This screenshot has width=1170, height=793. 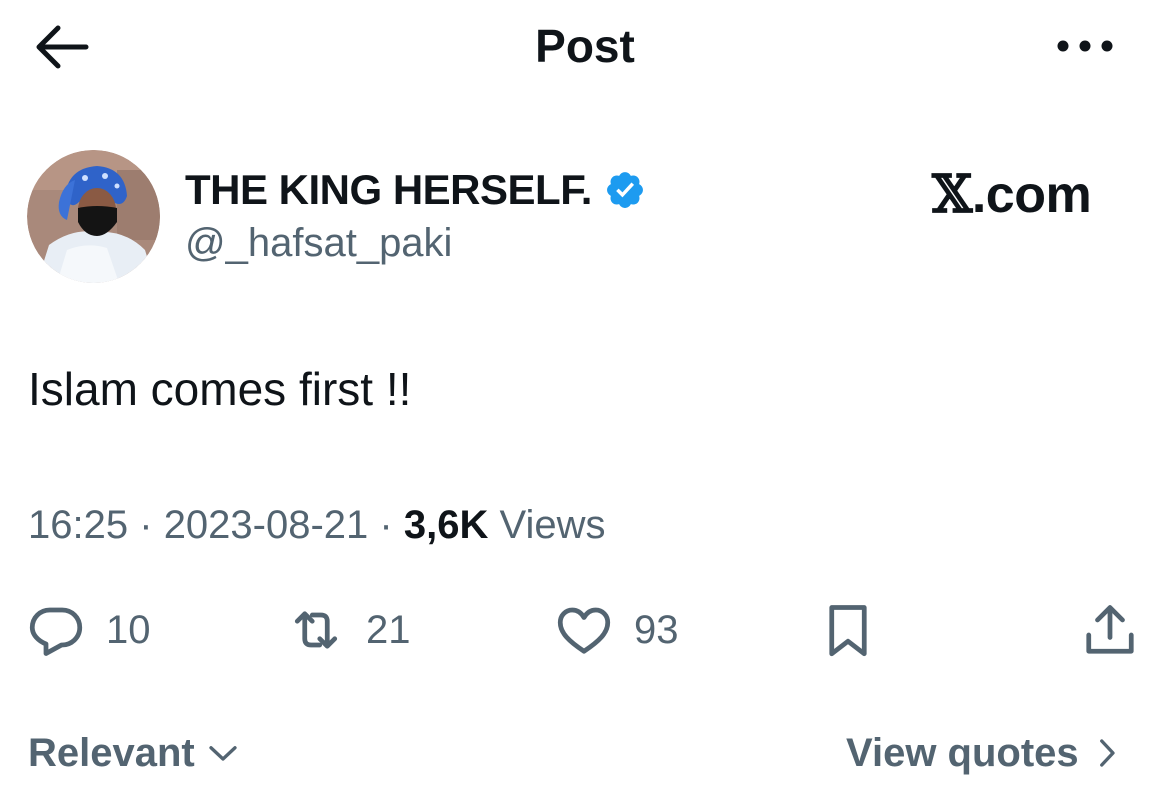 I want to click on chevron-down-icon, so click(x=223, y=753).